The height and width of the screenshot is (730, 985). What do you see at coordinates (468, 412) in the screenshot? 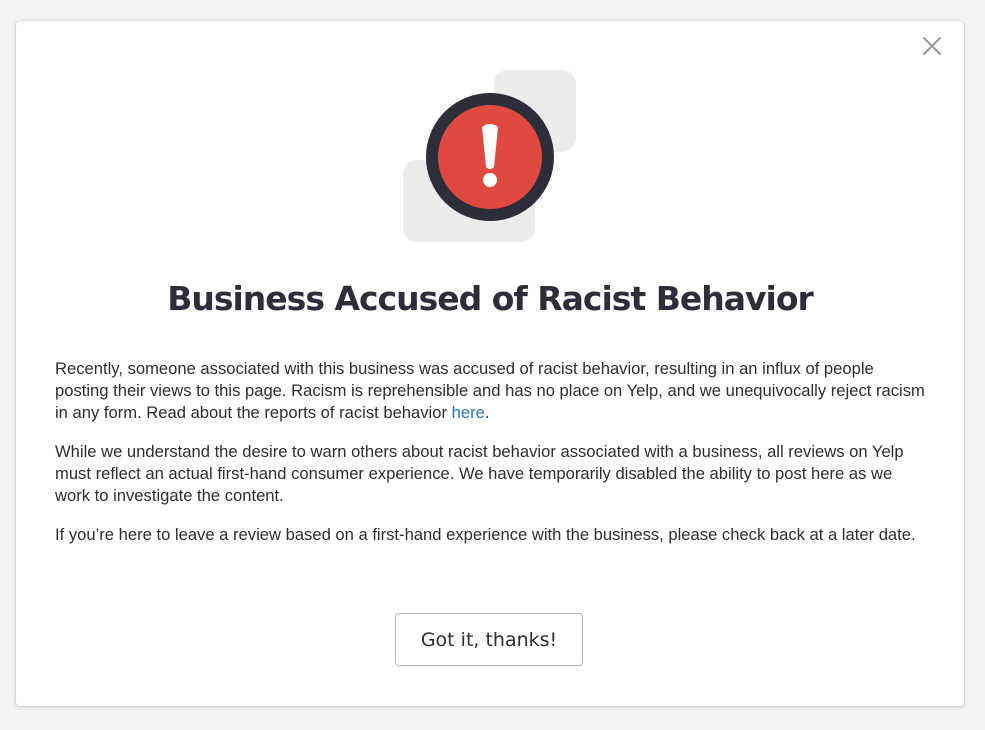
I see `reports-link: here` at bounding box center [468, 412].